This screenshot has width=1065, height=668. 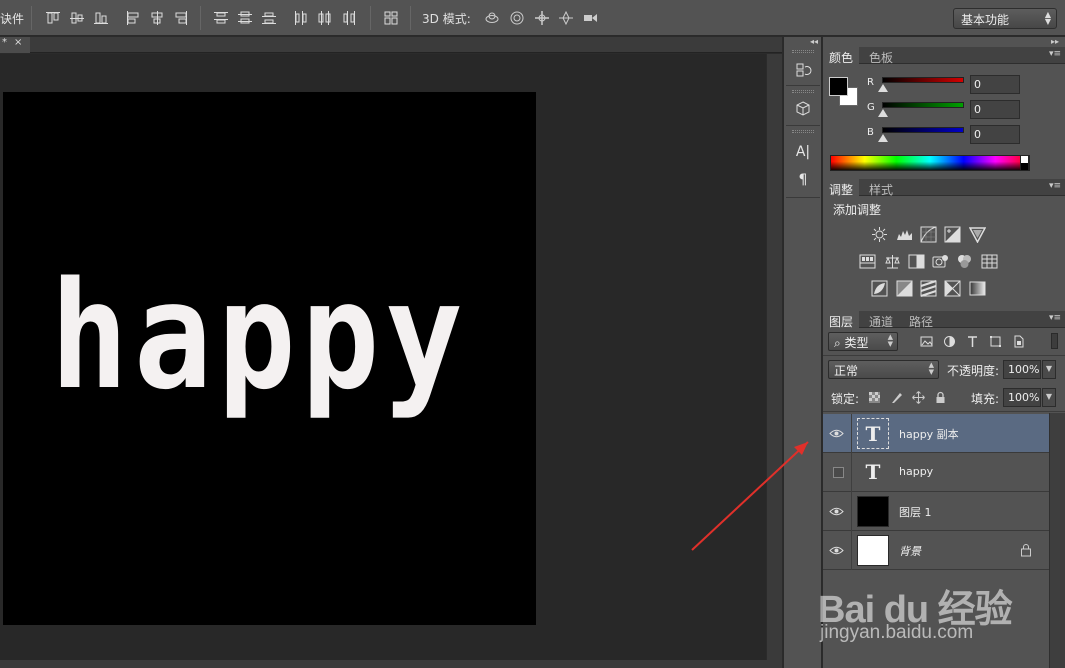 What do you see at coordinates (936, 550) in the screenshot?
I see `layer-row-background: 背景` at bounding box center [936, 550].